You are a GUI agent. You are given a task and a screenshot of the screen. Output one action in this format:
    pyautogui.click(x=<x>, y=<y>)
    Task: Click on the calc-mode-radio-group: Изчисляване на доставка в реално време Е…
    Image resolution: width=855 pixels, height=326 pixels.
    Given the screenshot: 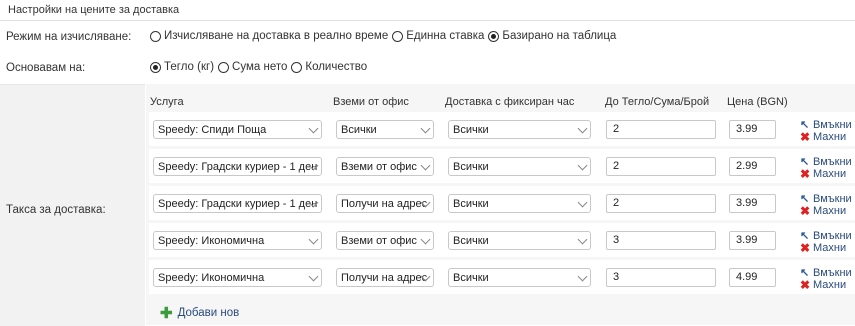 What is the action you would take?
    pyautogui.click(x=385, y=36)
    